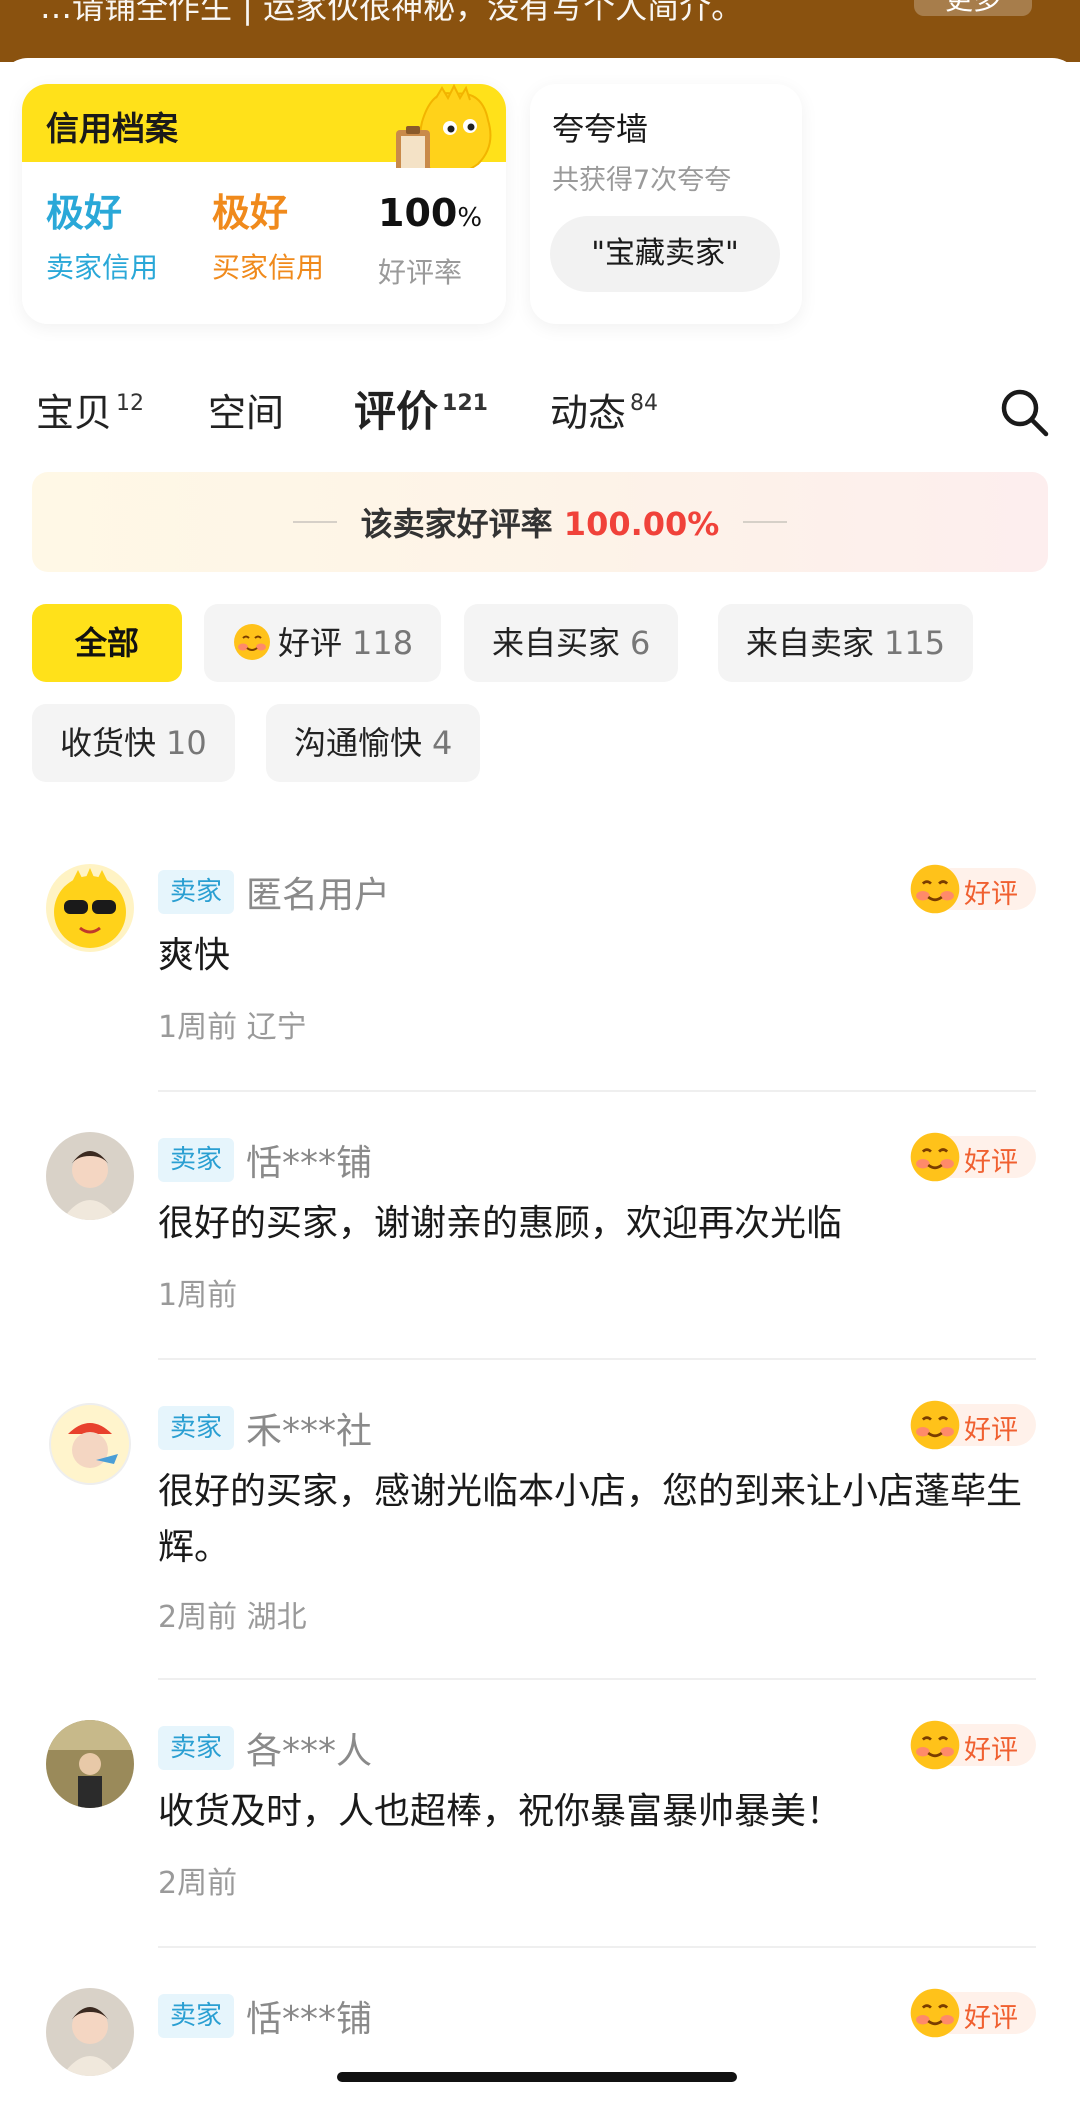  What do you see at coordinates (540, 413) in the screenshot?
I see `profile-tabs: 宝贝 12 空间 评价 121 动态 84` at bounding box center [540, 413].